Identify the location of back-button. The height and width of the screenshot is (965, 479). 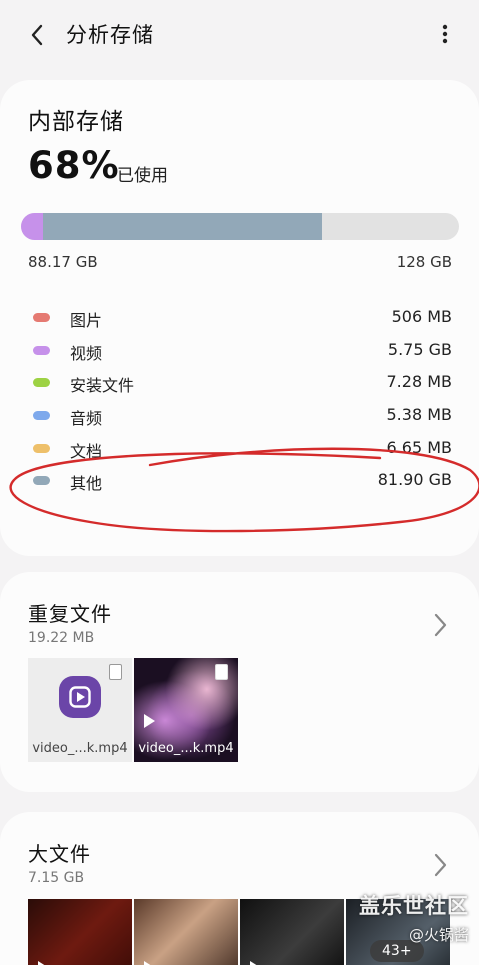
(37, 35).